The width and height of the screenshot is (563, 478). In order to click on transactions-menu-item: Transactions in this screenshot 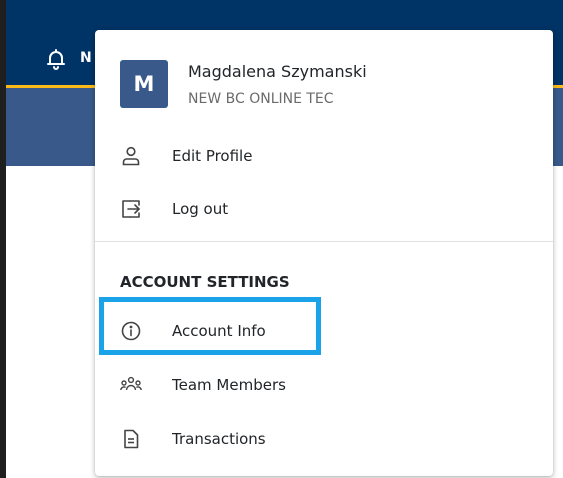, I will do `click(193, 439)`.